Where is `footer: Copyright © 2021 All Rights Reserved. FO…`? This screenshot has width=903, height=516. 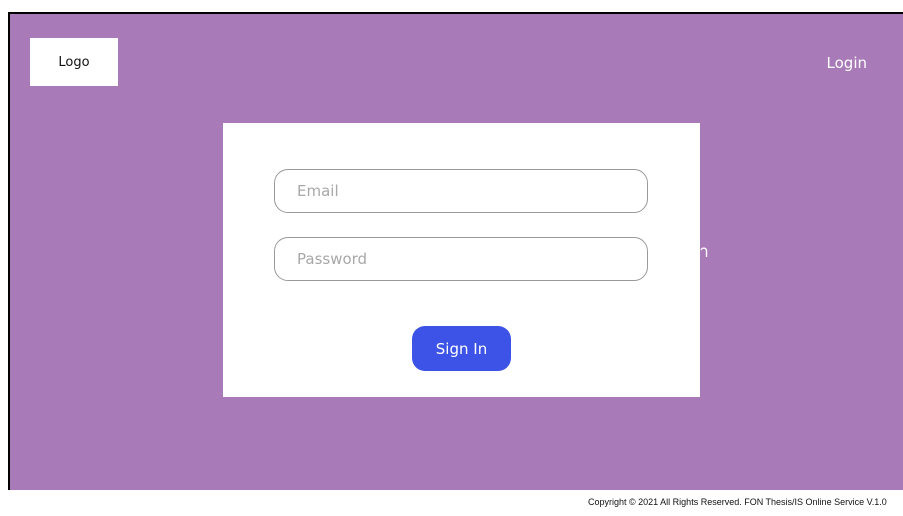
footer: Copyright © 2021 All Rights Reserved. FO… is located at coordinates (451, 503).